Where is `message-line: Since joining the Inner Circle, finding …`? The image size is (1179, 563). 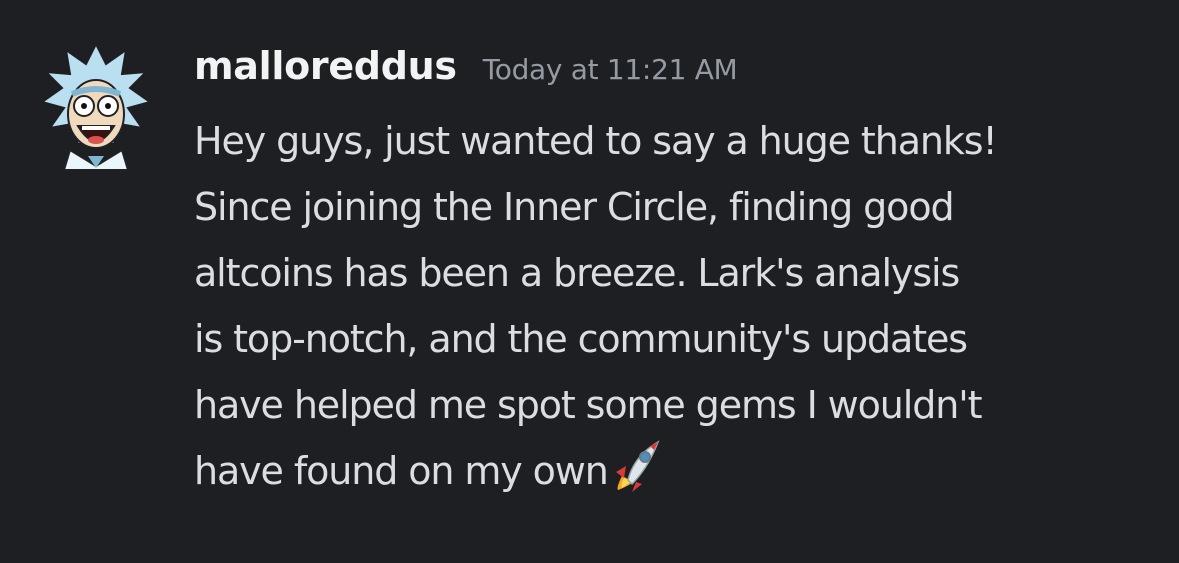
message-line: Since joining the Inner Circle, finding … is located at coordinates (574, 207).